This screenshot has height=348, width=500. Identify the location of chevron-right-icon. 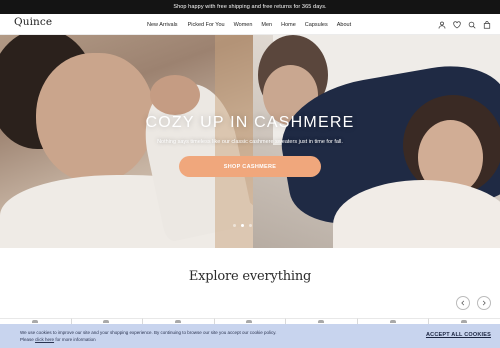
(484, 303).